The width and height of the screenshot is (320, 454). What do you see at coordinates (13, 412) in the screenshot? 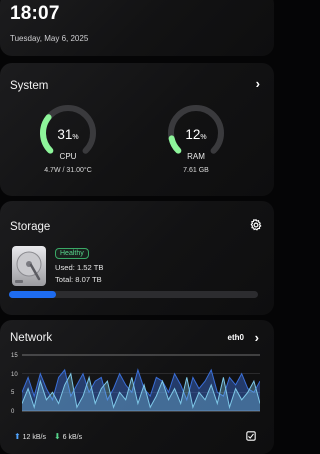
I see `y-tick-label: 0` at bounding box center [13, 412].